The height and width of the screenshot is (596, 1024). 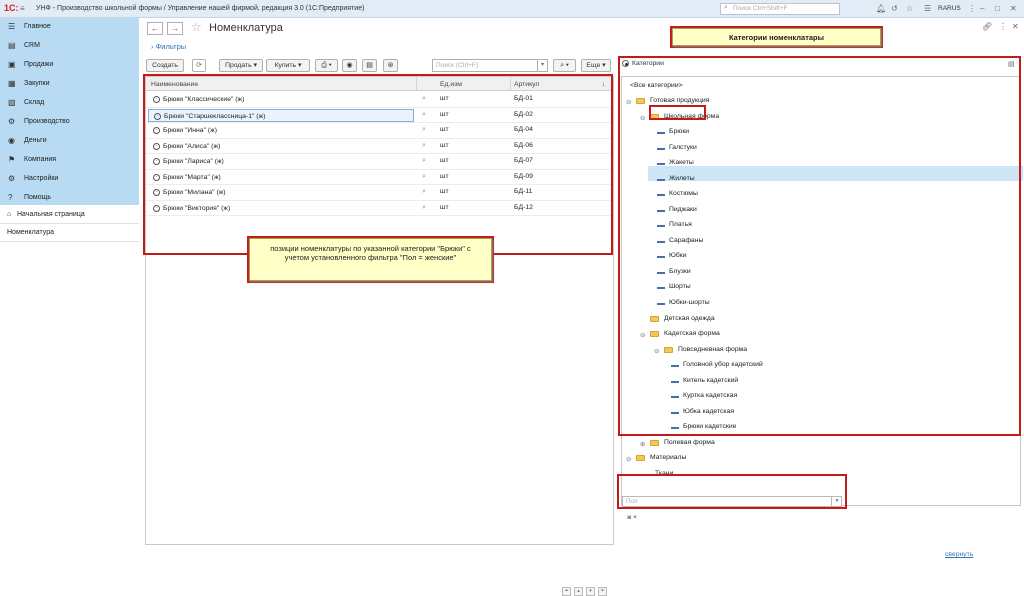 I want to click on scroll-bottom-icon: ⏷, so click(x=602, y=591).